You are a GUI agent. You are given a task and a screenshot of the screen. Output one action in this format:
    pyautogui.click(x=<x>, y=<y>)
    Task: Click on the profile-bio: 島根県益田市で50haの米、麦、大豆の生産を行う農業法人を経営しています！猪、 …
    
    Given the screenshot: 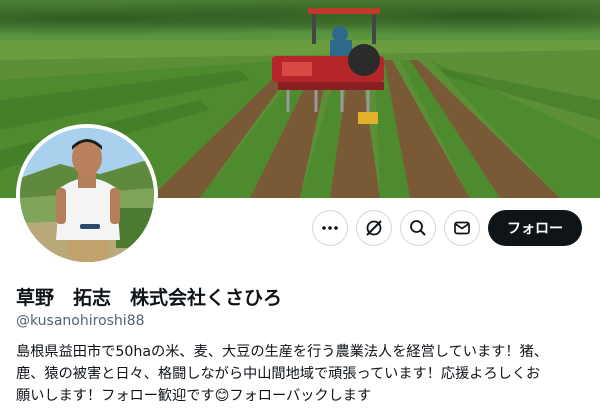 What is the action you would take?
    pyautogui.click(x=282, y=374)
    